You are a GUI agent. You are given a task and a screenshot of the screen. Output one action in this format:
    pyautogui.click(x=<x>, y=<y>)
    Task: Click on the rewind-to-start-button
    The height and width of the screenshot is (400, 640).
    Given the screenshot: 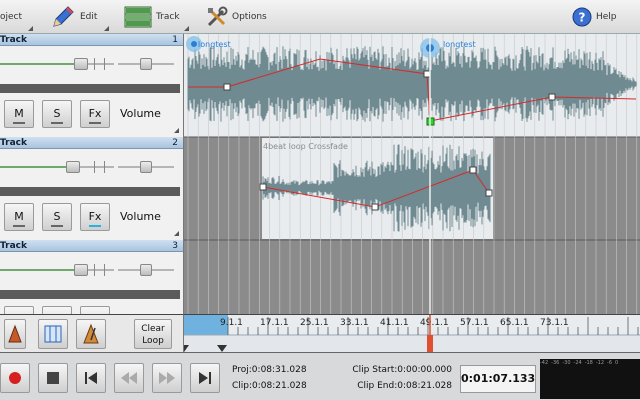 What is the action you would take?
    pyautogui.click(x=91, y=378)
    